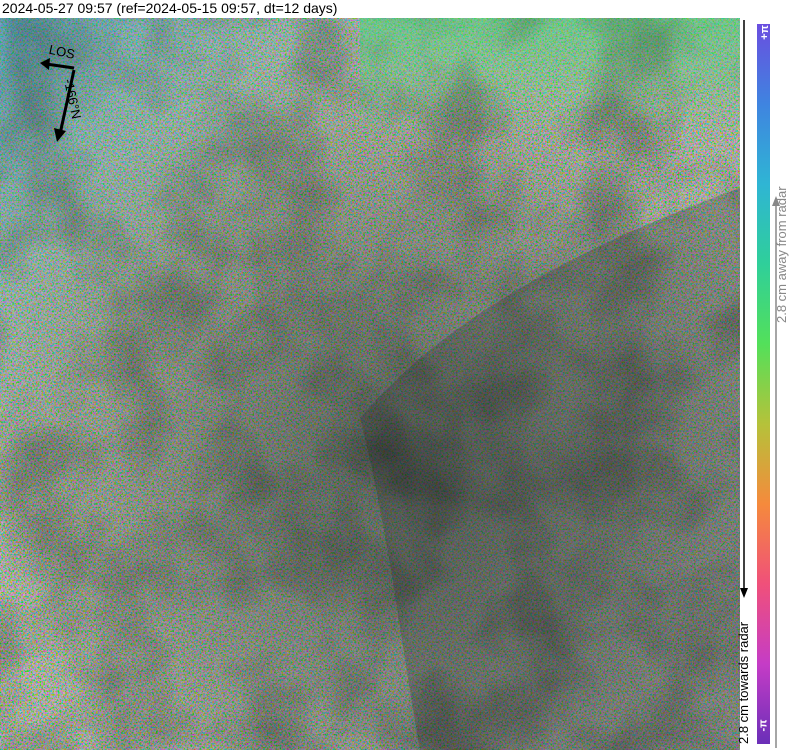  Describe the element at coordinates (781, 254) in the screenshot. I see `away-from-radar-label: 2.8 cm away from radar` at that location.